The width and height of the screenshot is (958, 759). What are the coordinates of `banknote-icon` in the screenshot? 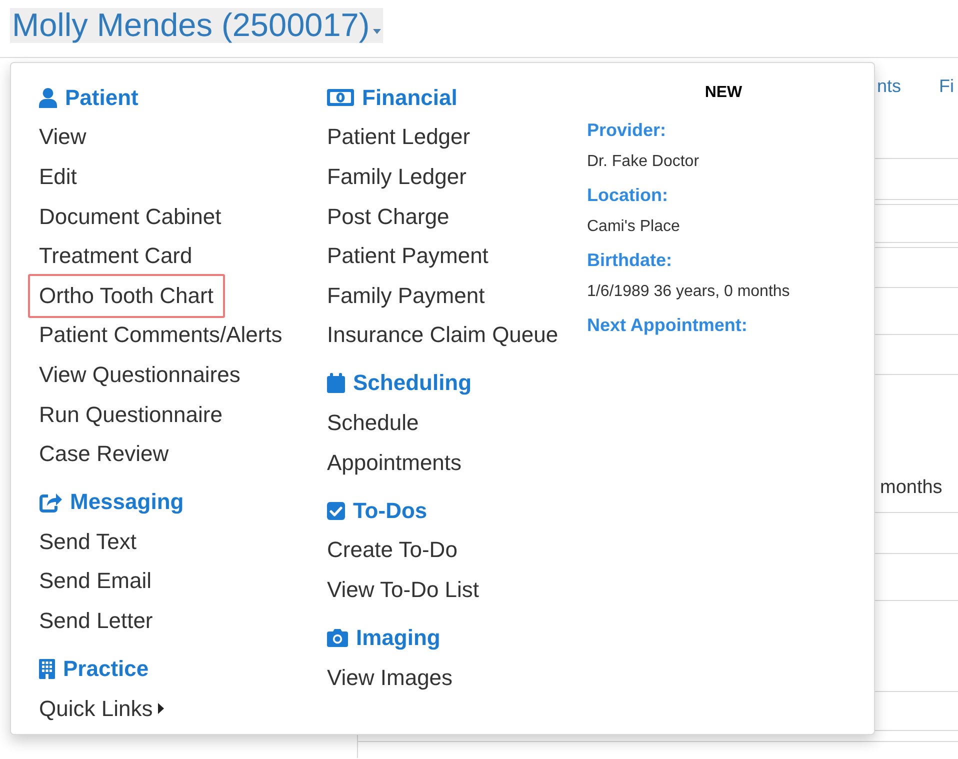 It's located at (340, 97).